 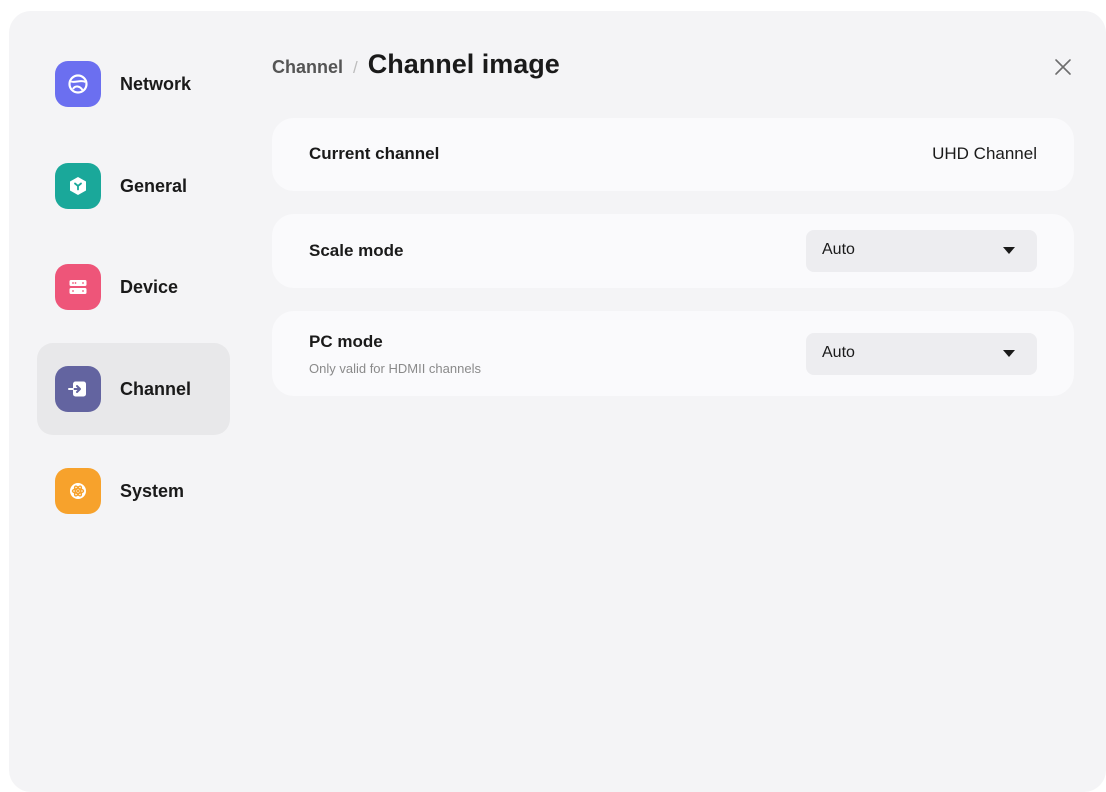 What do you see at coordinates (673, 251) in the screenshot?
I see `scale-mode-row: Scale mode Auto` at bounding box center [673, 251].